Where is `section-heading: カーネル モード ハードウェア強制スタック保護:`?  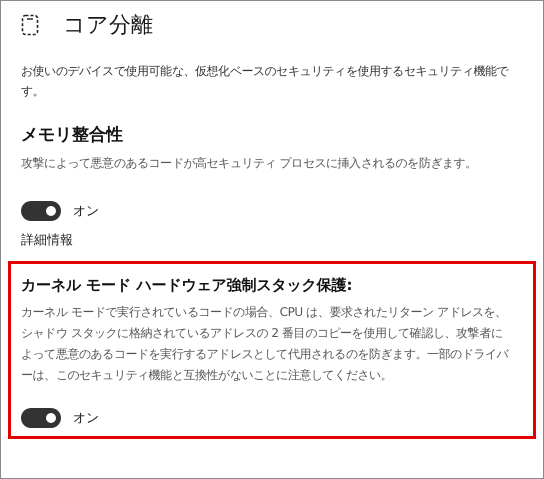
section-heading: カーネル モード ハードウェア強制スタック保護: is located at coordinates (187, 285).